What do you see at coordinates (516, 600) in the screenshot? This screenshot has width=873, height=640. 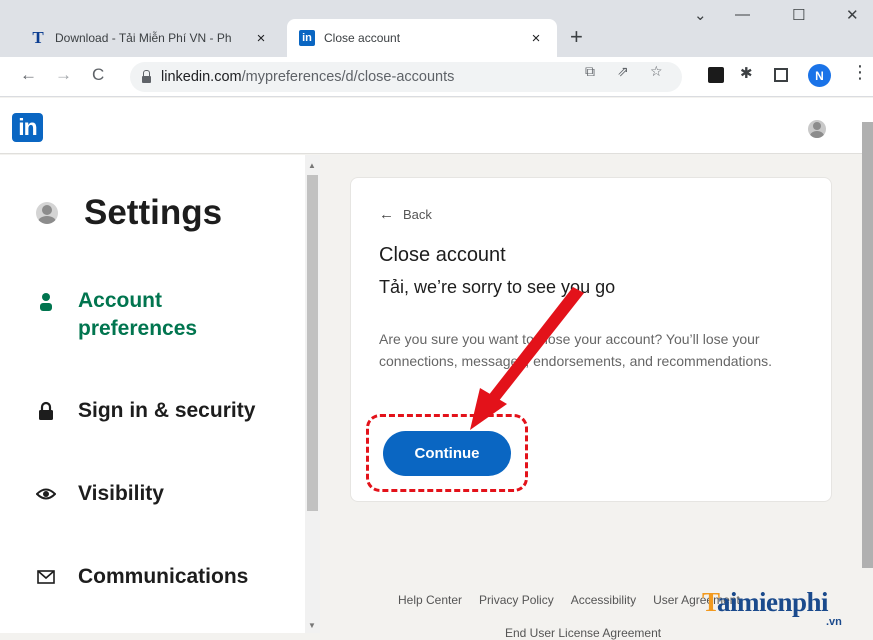 I see `footer-link-privacy-policy: Privacy Policy` at bounding box center [516, 600].